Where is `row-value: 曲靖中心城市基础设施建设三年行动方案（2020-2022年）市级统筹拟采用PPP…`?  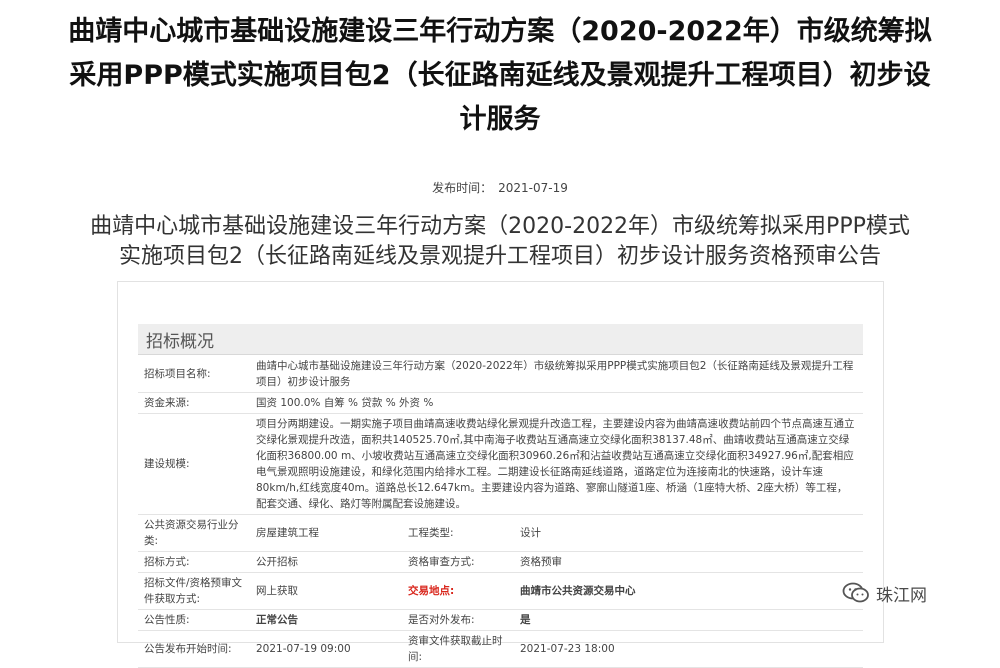 row-value: 曲靖中心城市基础设施建设三年行动方案（2020-2022年）市级统筹拟采用PPP… is located at coordinates (556, 374).